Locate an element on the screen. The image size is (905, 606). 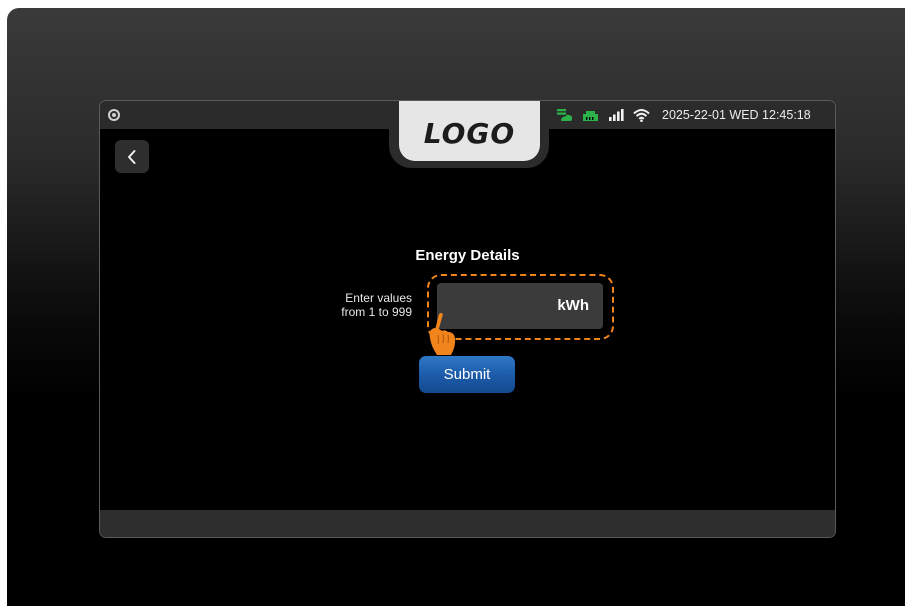
cloud-sync-icon is located at coordinates (565, 115).